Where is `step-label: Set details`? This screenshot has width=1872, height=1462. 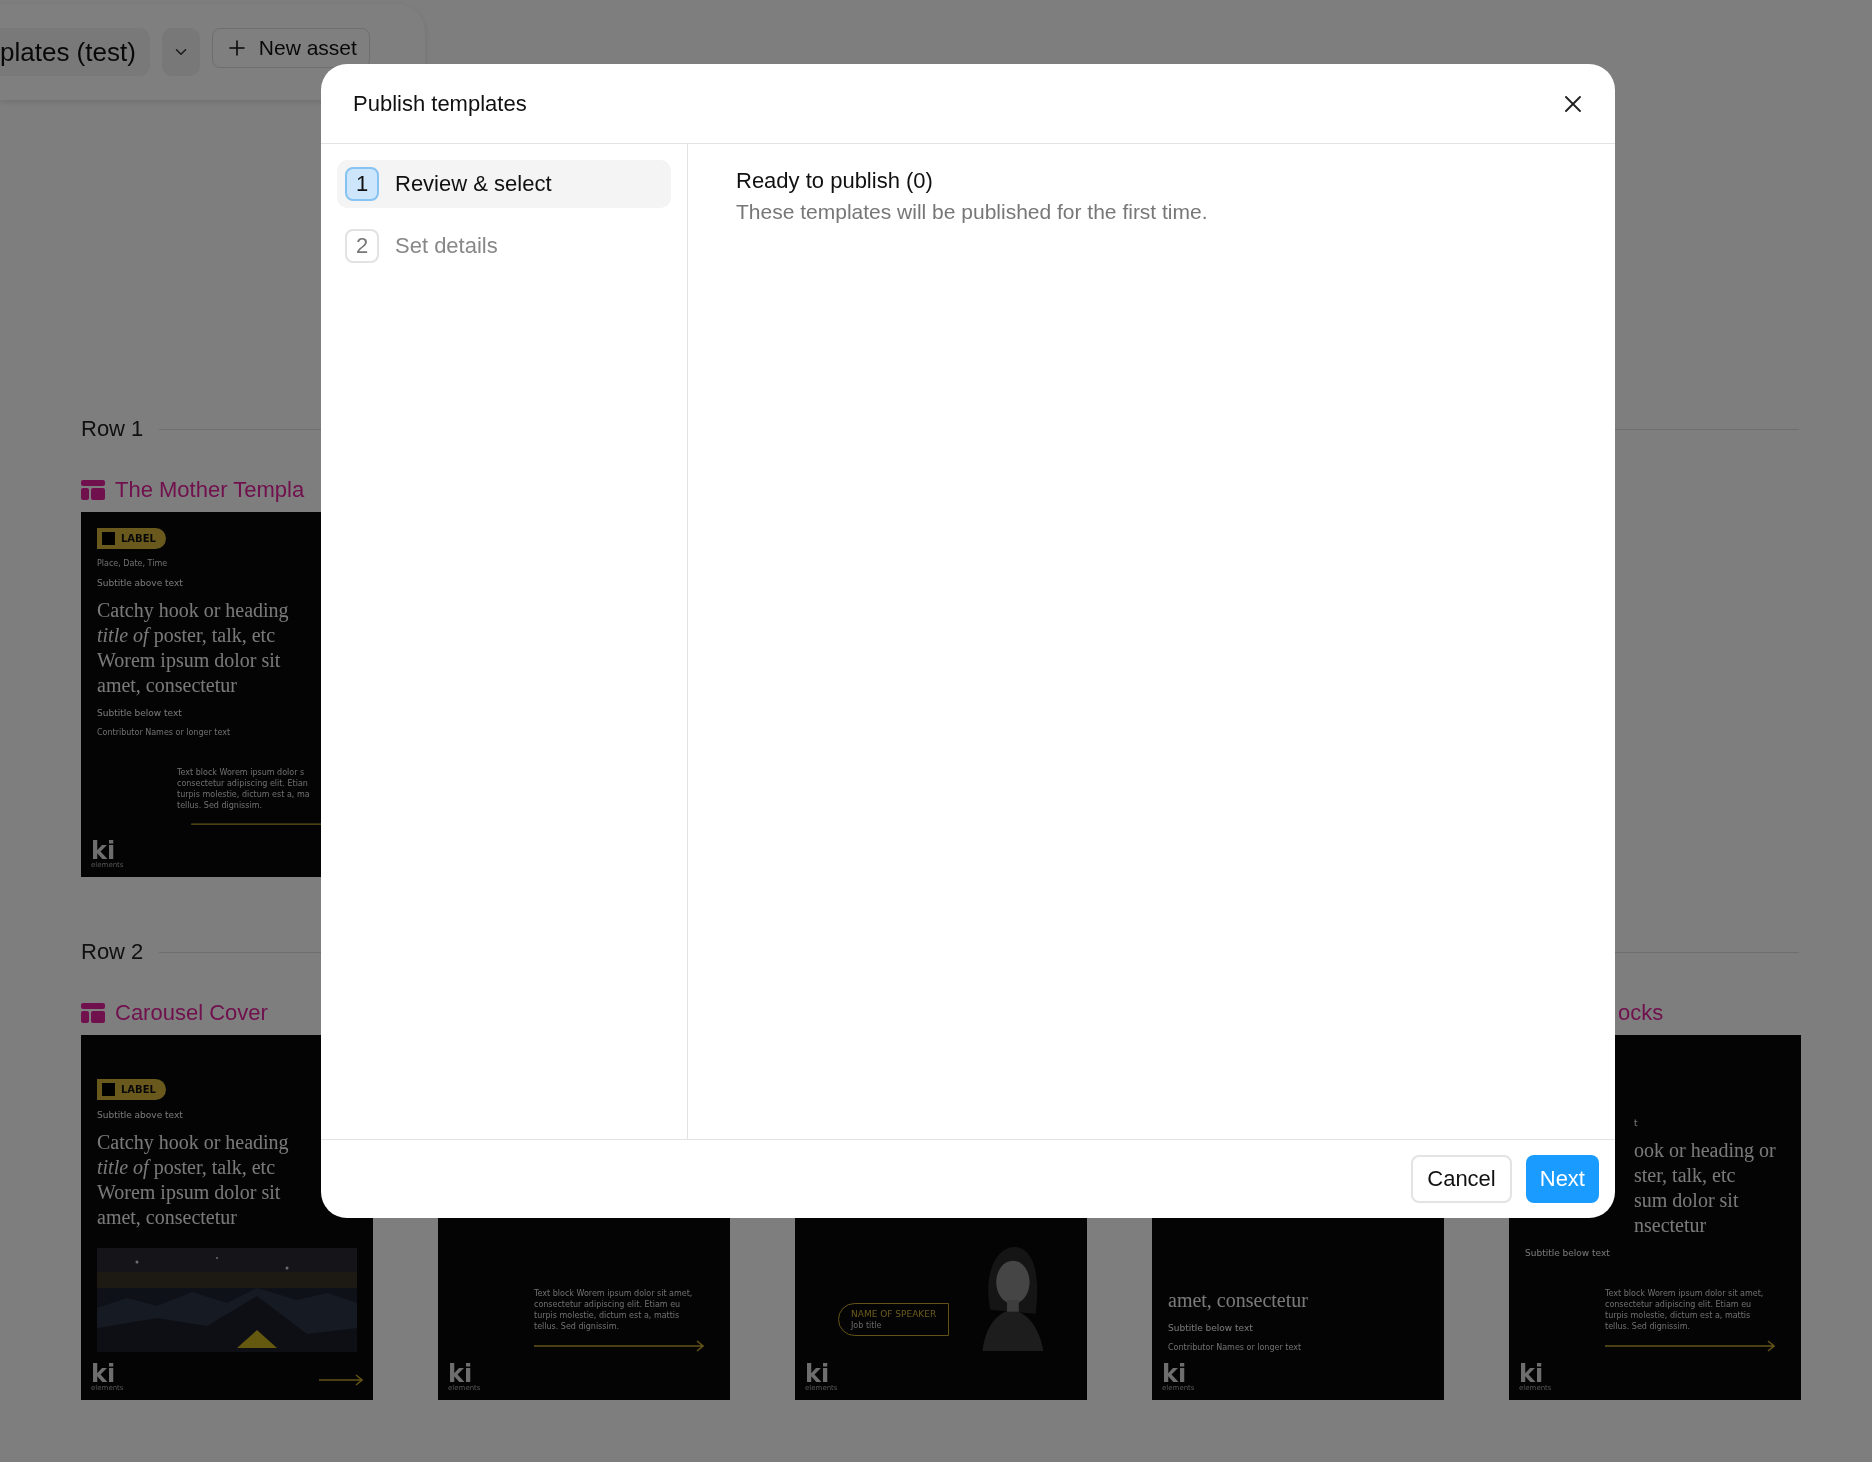
step-label: Set details is located at coordinates (446, 246).